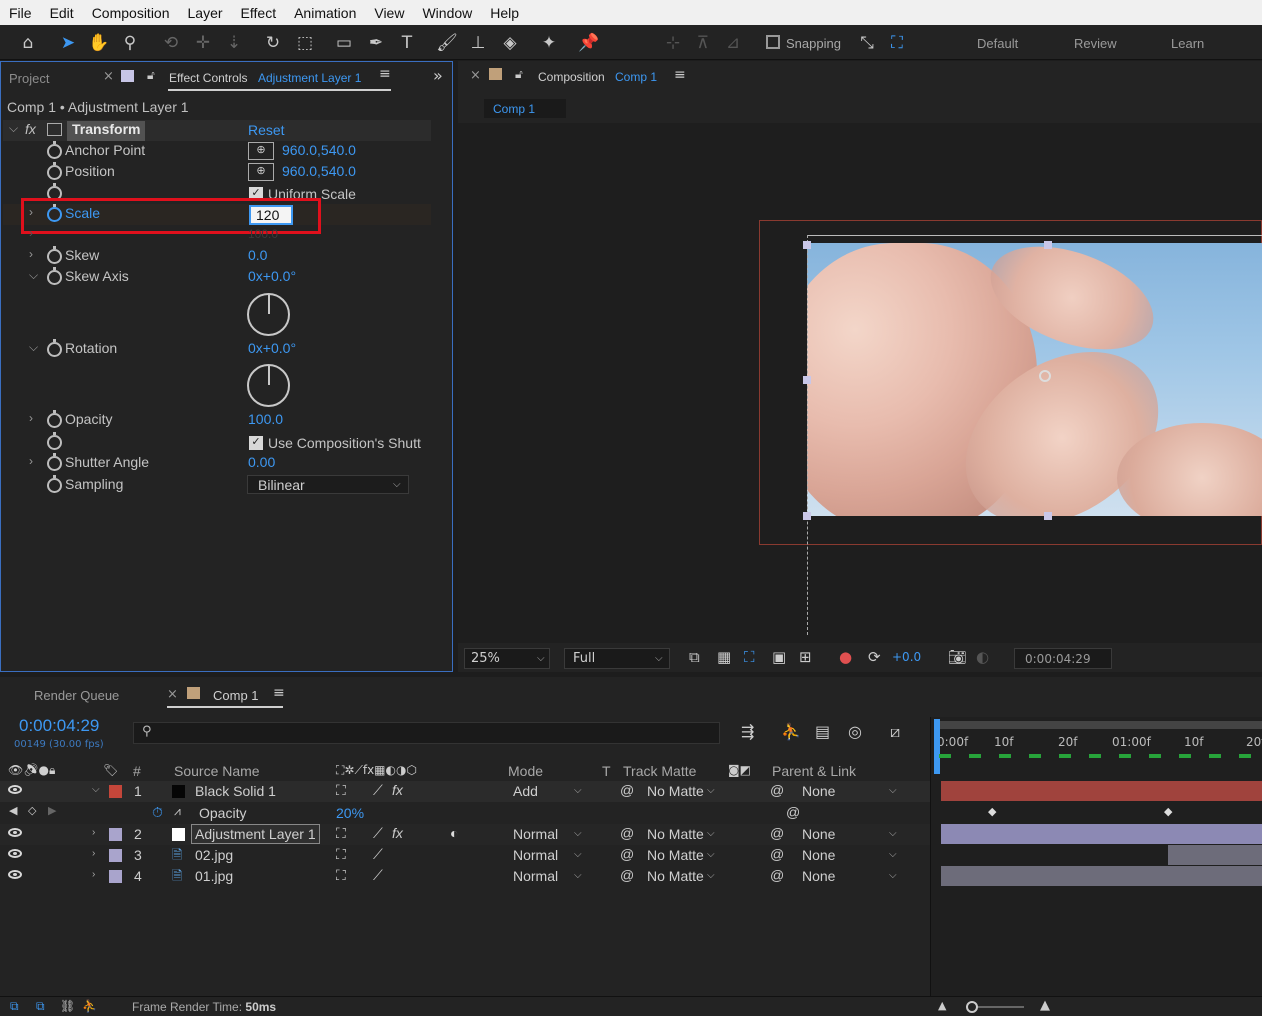 This screenshot has width=1262, height=1016. Describe the element at coordinates (525, 791) in the screenshot. I see `blend-mode-dropdown: Add` at that location.